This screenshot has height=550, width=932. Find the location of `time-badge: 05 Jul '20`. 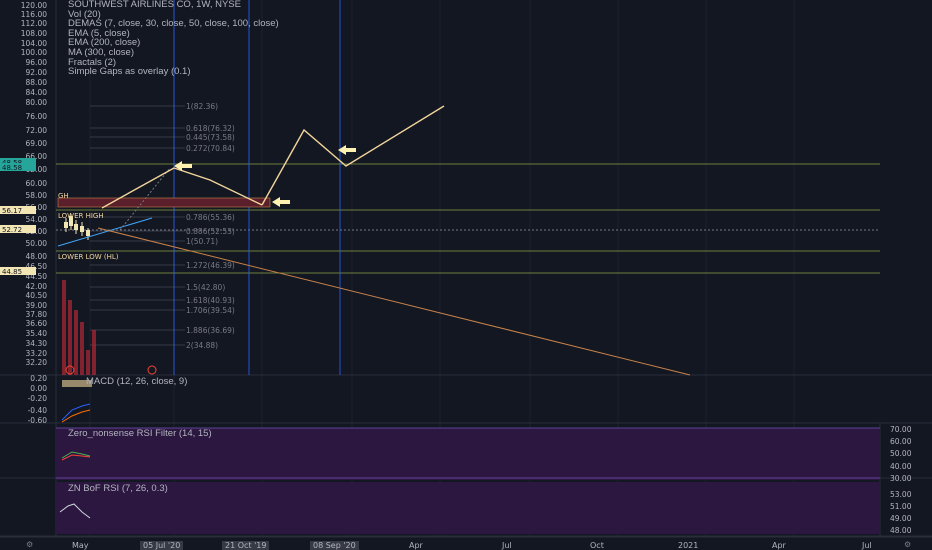

time-badge: 05 Jul '20 is located at coordinates (162, 545).